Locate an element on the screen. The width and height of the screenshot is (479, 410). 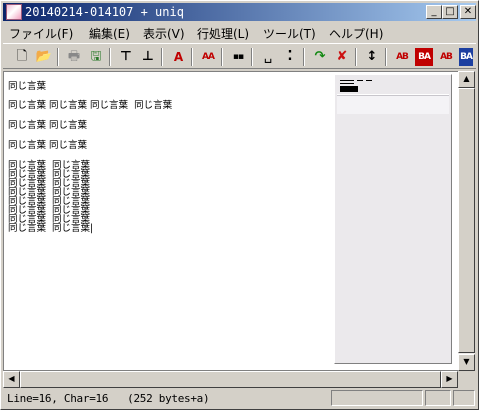
font-size-icon: A is located at coordinates (178, 57).